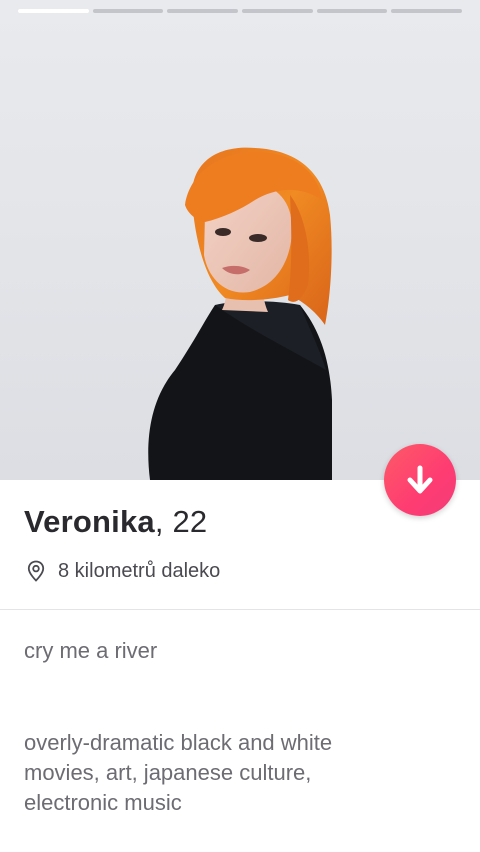  Describe the element at coordinates (139, 570) in the screenshot. I see `distance-text: 8 kilometrů daleko` at that location.